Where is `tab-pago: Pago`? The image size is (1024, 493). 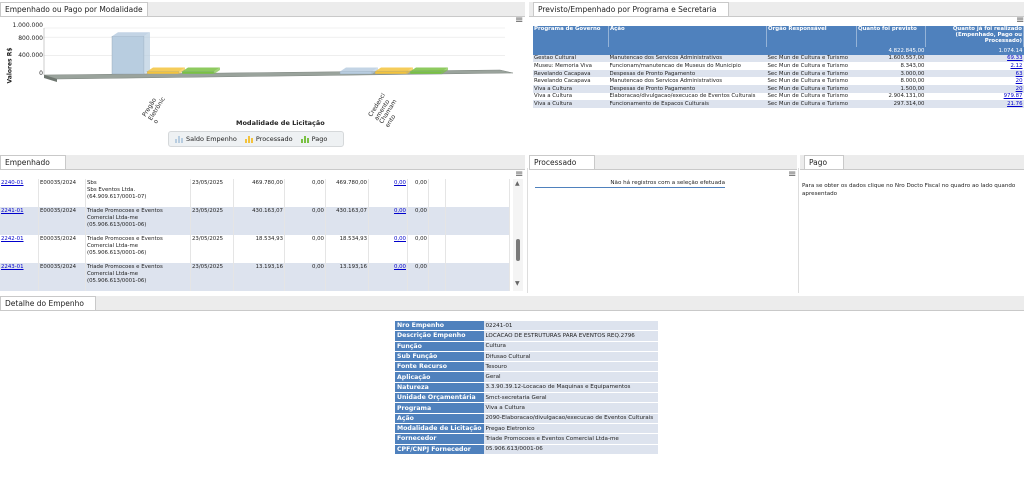
tab-pago: Pago is located at coordinates (824, 162).